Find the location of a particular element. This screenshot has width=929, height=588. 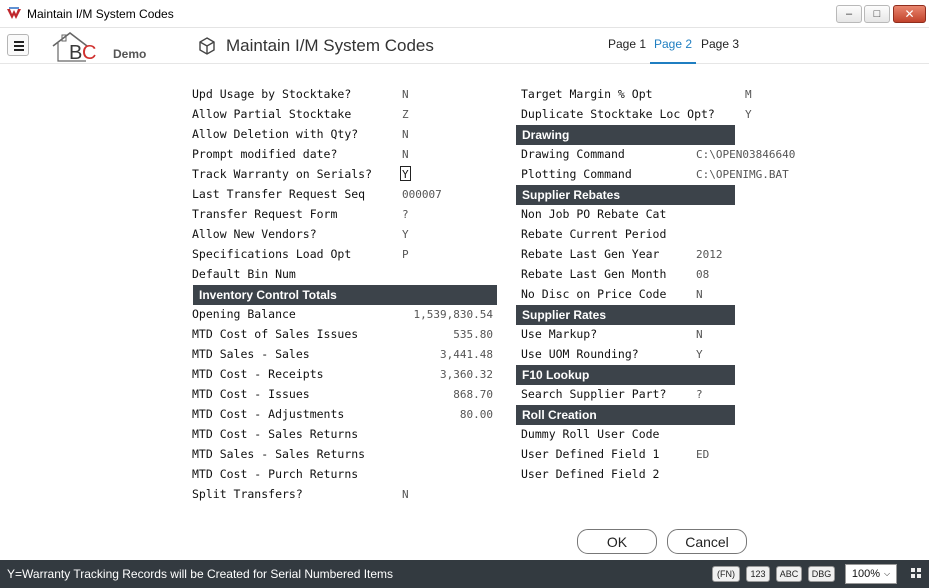

field-label: Allow Partial Stocktake is located at coordinates (272, 114).